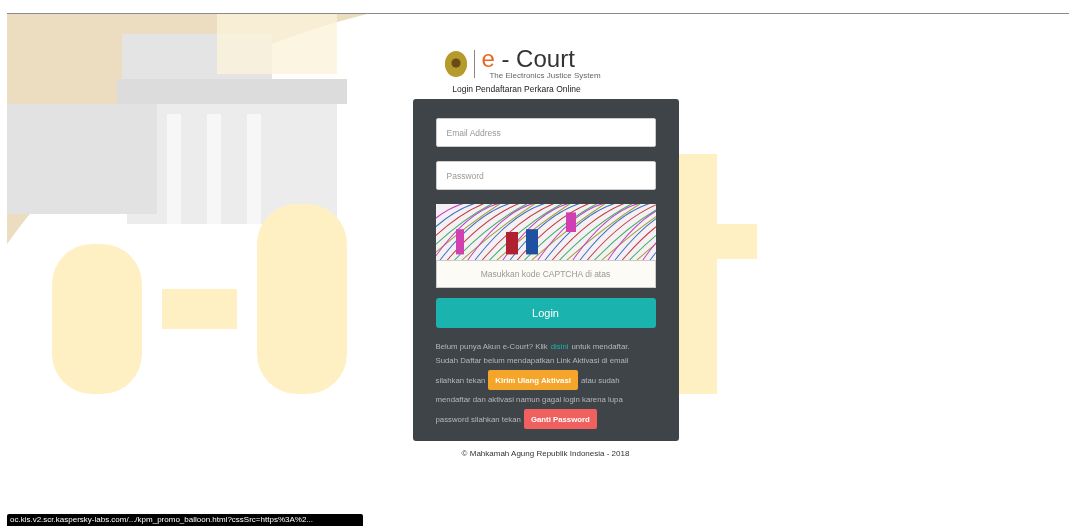 This screenshot has height=526, width=1069. I want to click on copyright-text: © Mahkamah Agung Republik Indonesia - 2018, so click(545, 453).